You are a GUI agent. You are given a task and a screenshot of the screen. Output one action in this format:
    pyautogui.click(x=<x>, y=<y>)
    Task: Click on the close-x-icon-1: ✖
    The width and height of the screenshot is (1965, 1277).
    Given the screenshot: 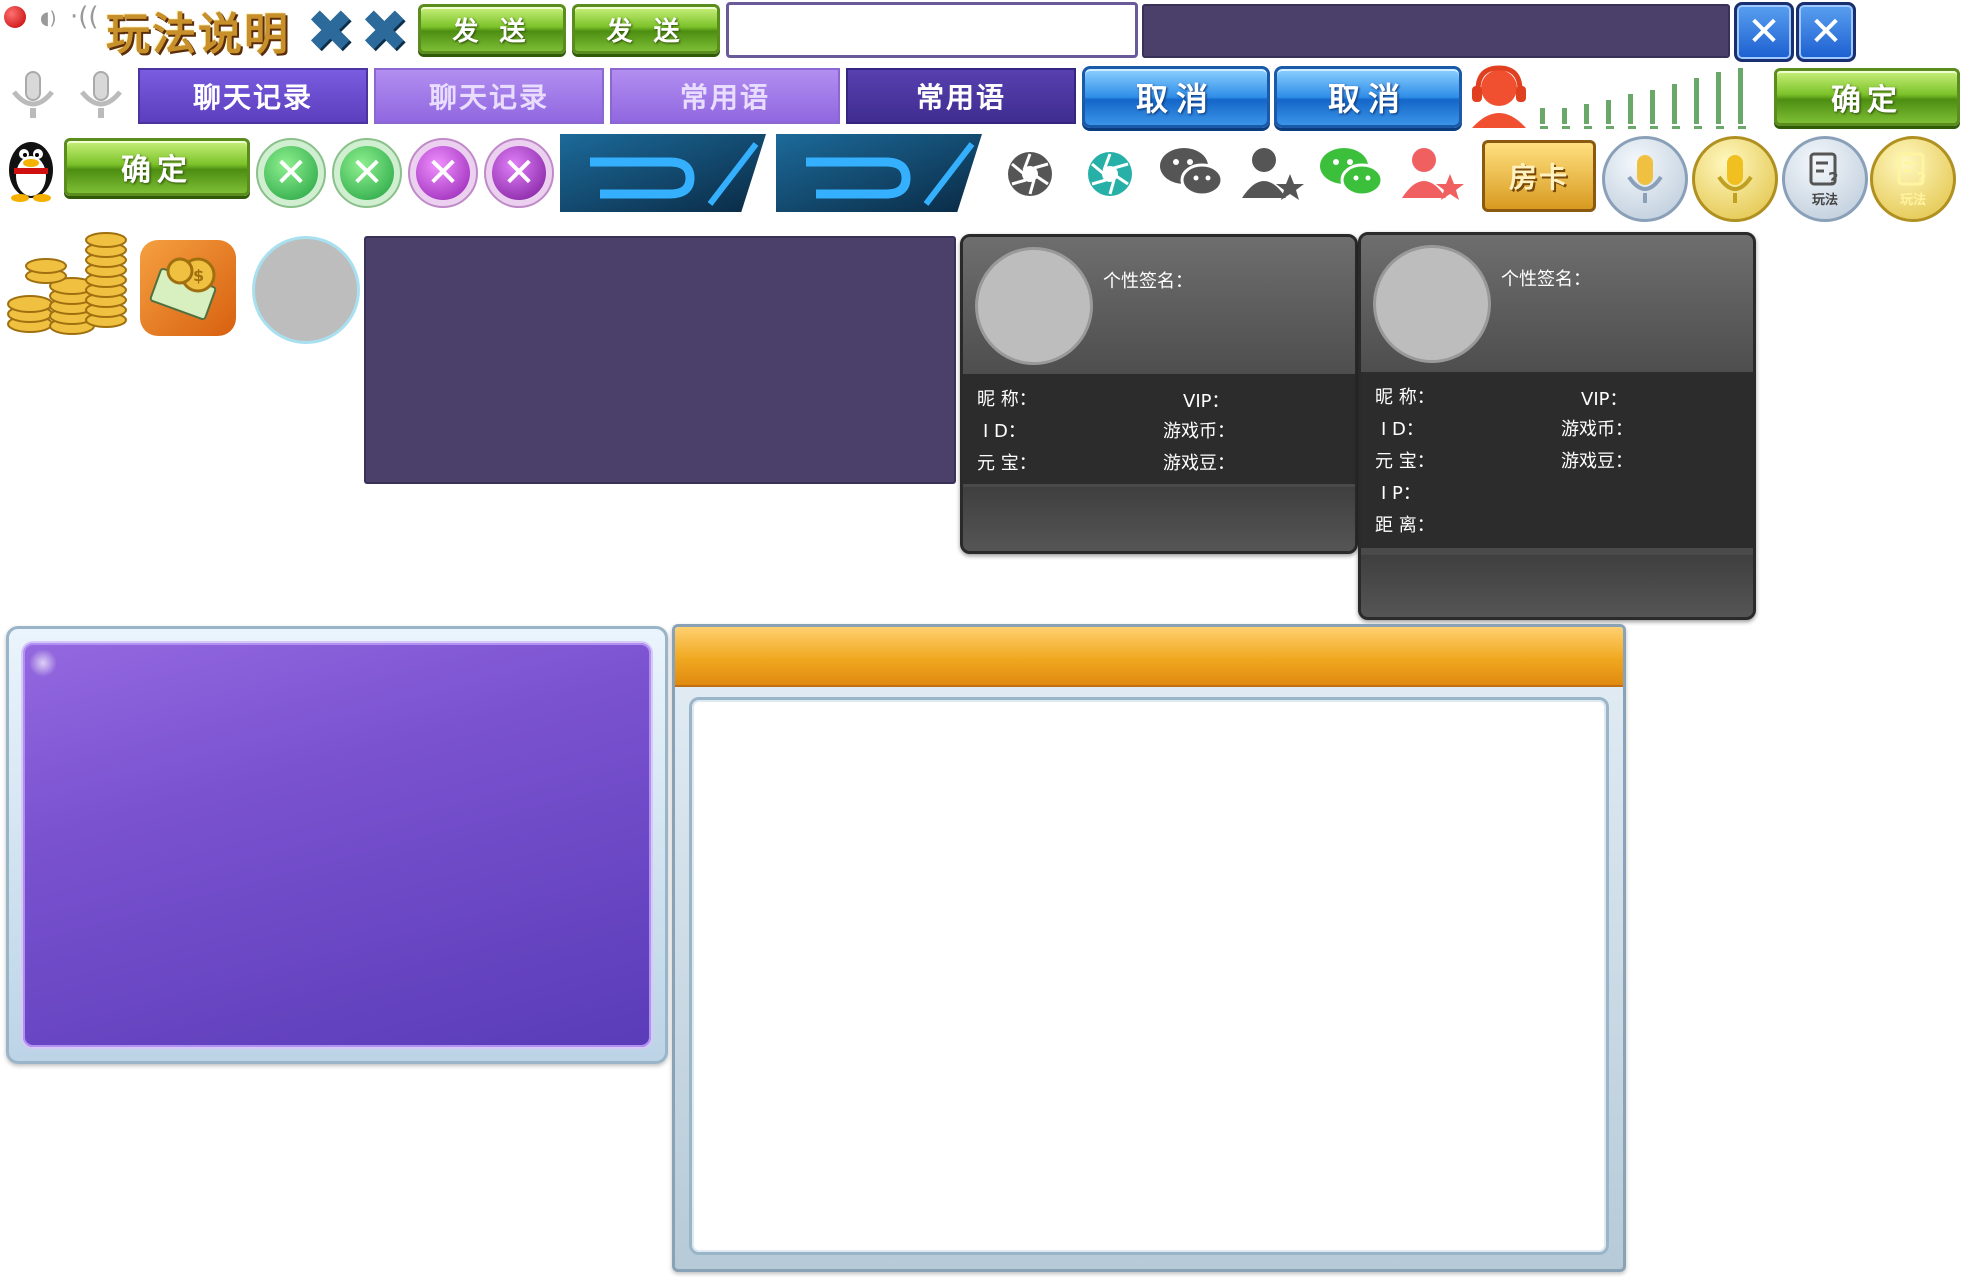 What is the action you would take?
    pyautogui.click(x=330, y=31)
    